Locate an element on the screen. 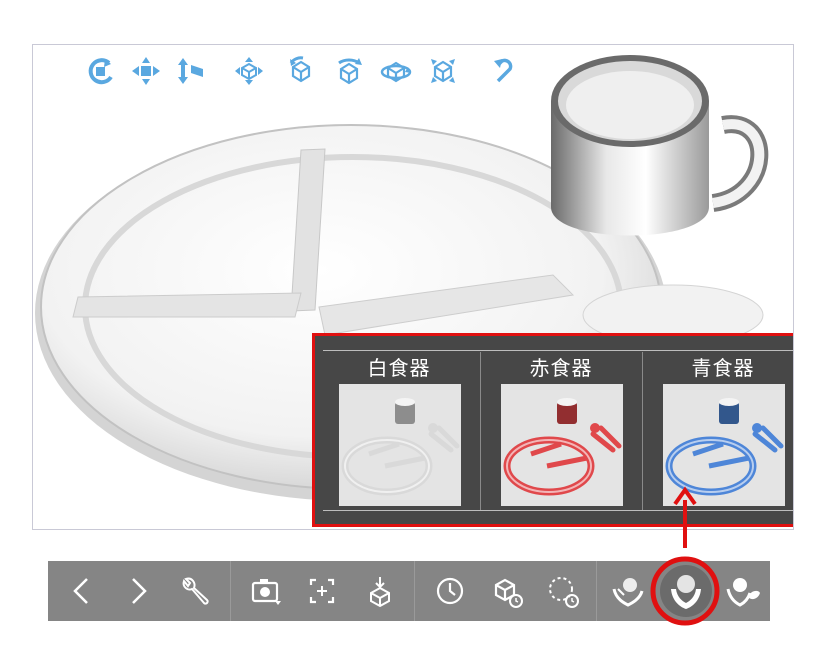  variant-white-label: 白食器 is located at coordinates (399, 368).